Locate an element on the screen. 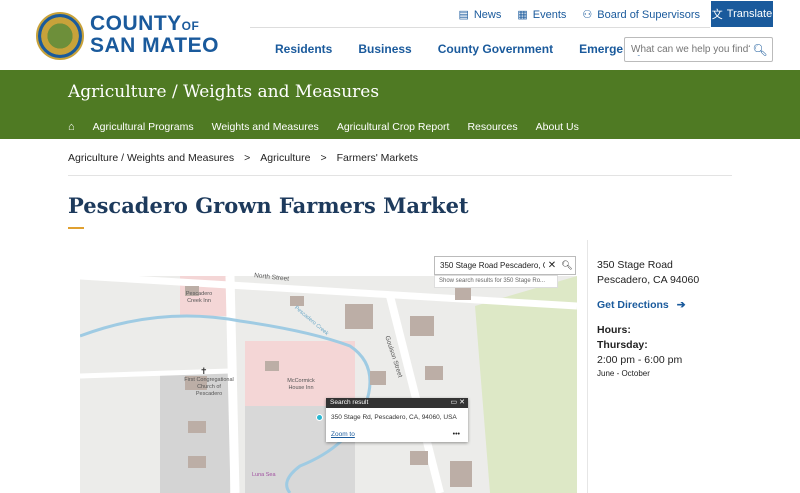 This screenshot has width=800, height=493. title-accent is located at coordinates (76, 228).